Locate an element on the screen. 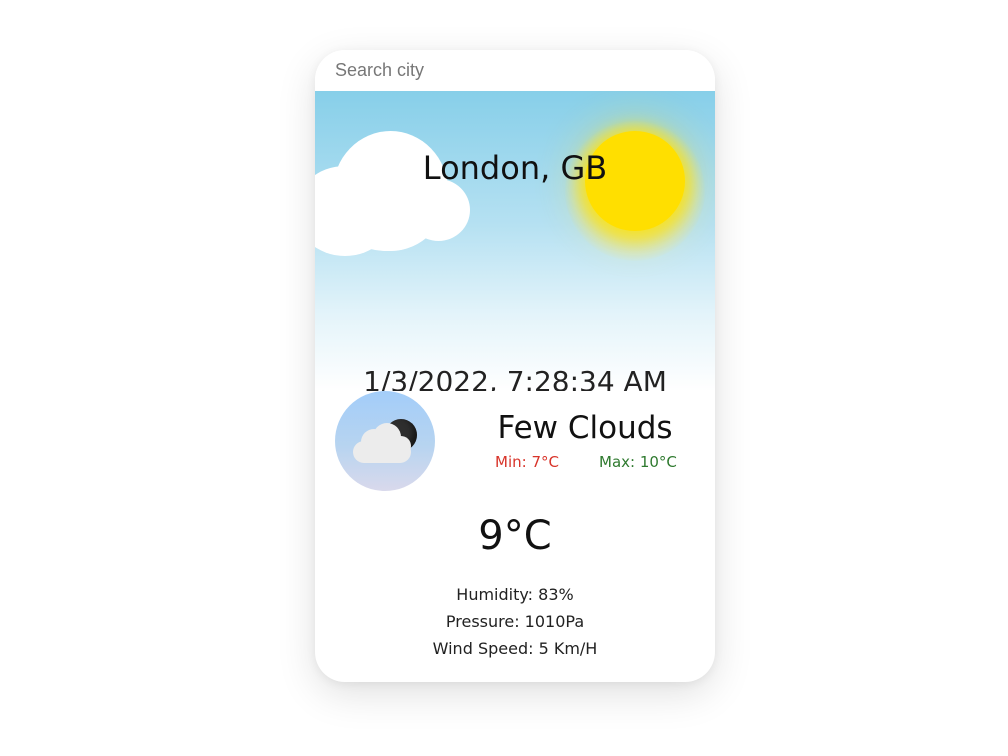 Image resolution: width=1008 pixels, height=756 pixels. date-time: 1/3/2022, 7:28:34 AM is located at coordinates (515, 378).